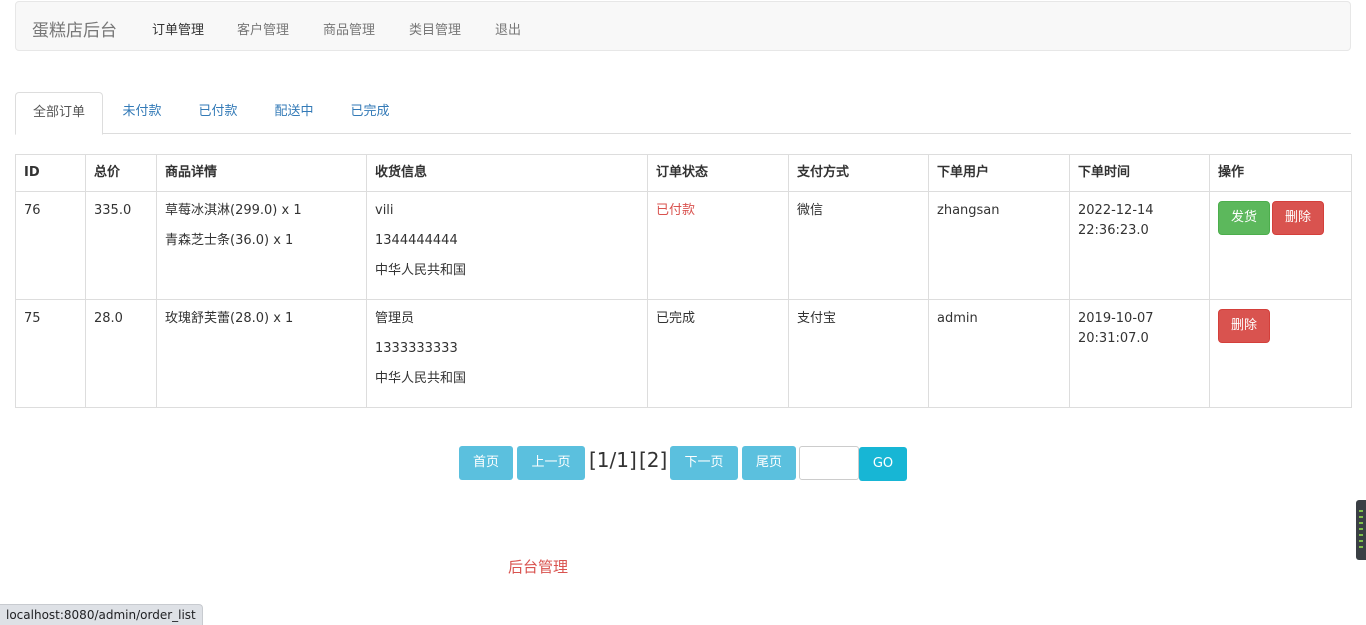 The image size is (1366, 625). What do you see at coordinates (858, 245) in the screenshot?
I see `order-payment: 微信` at bounding box center [858, 245].